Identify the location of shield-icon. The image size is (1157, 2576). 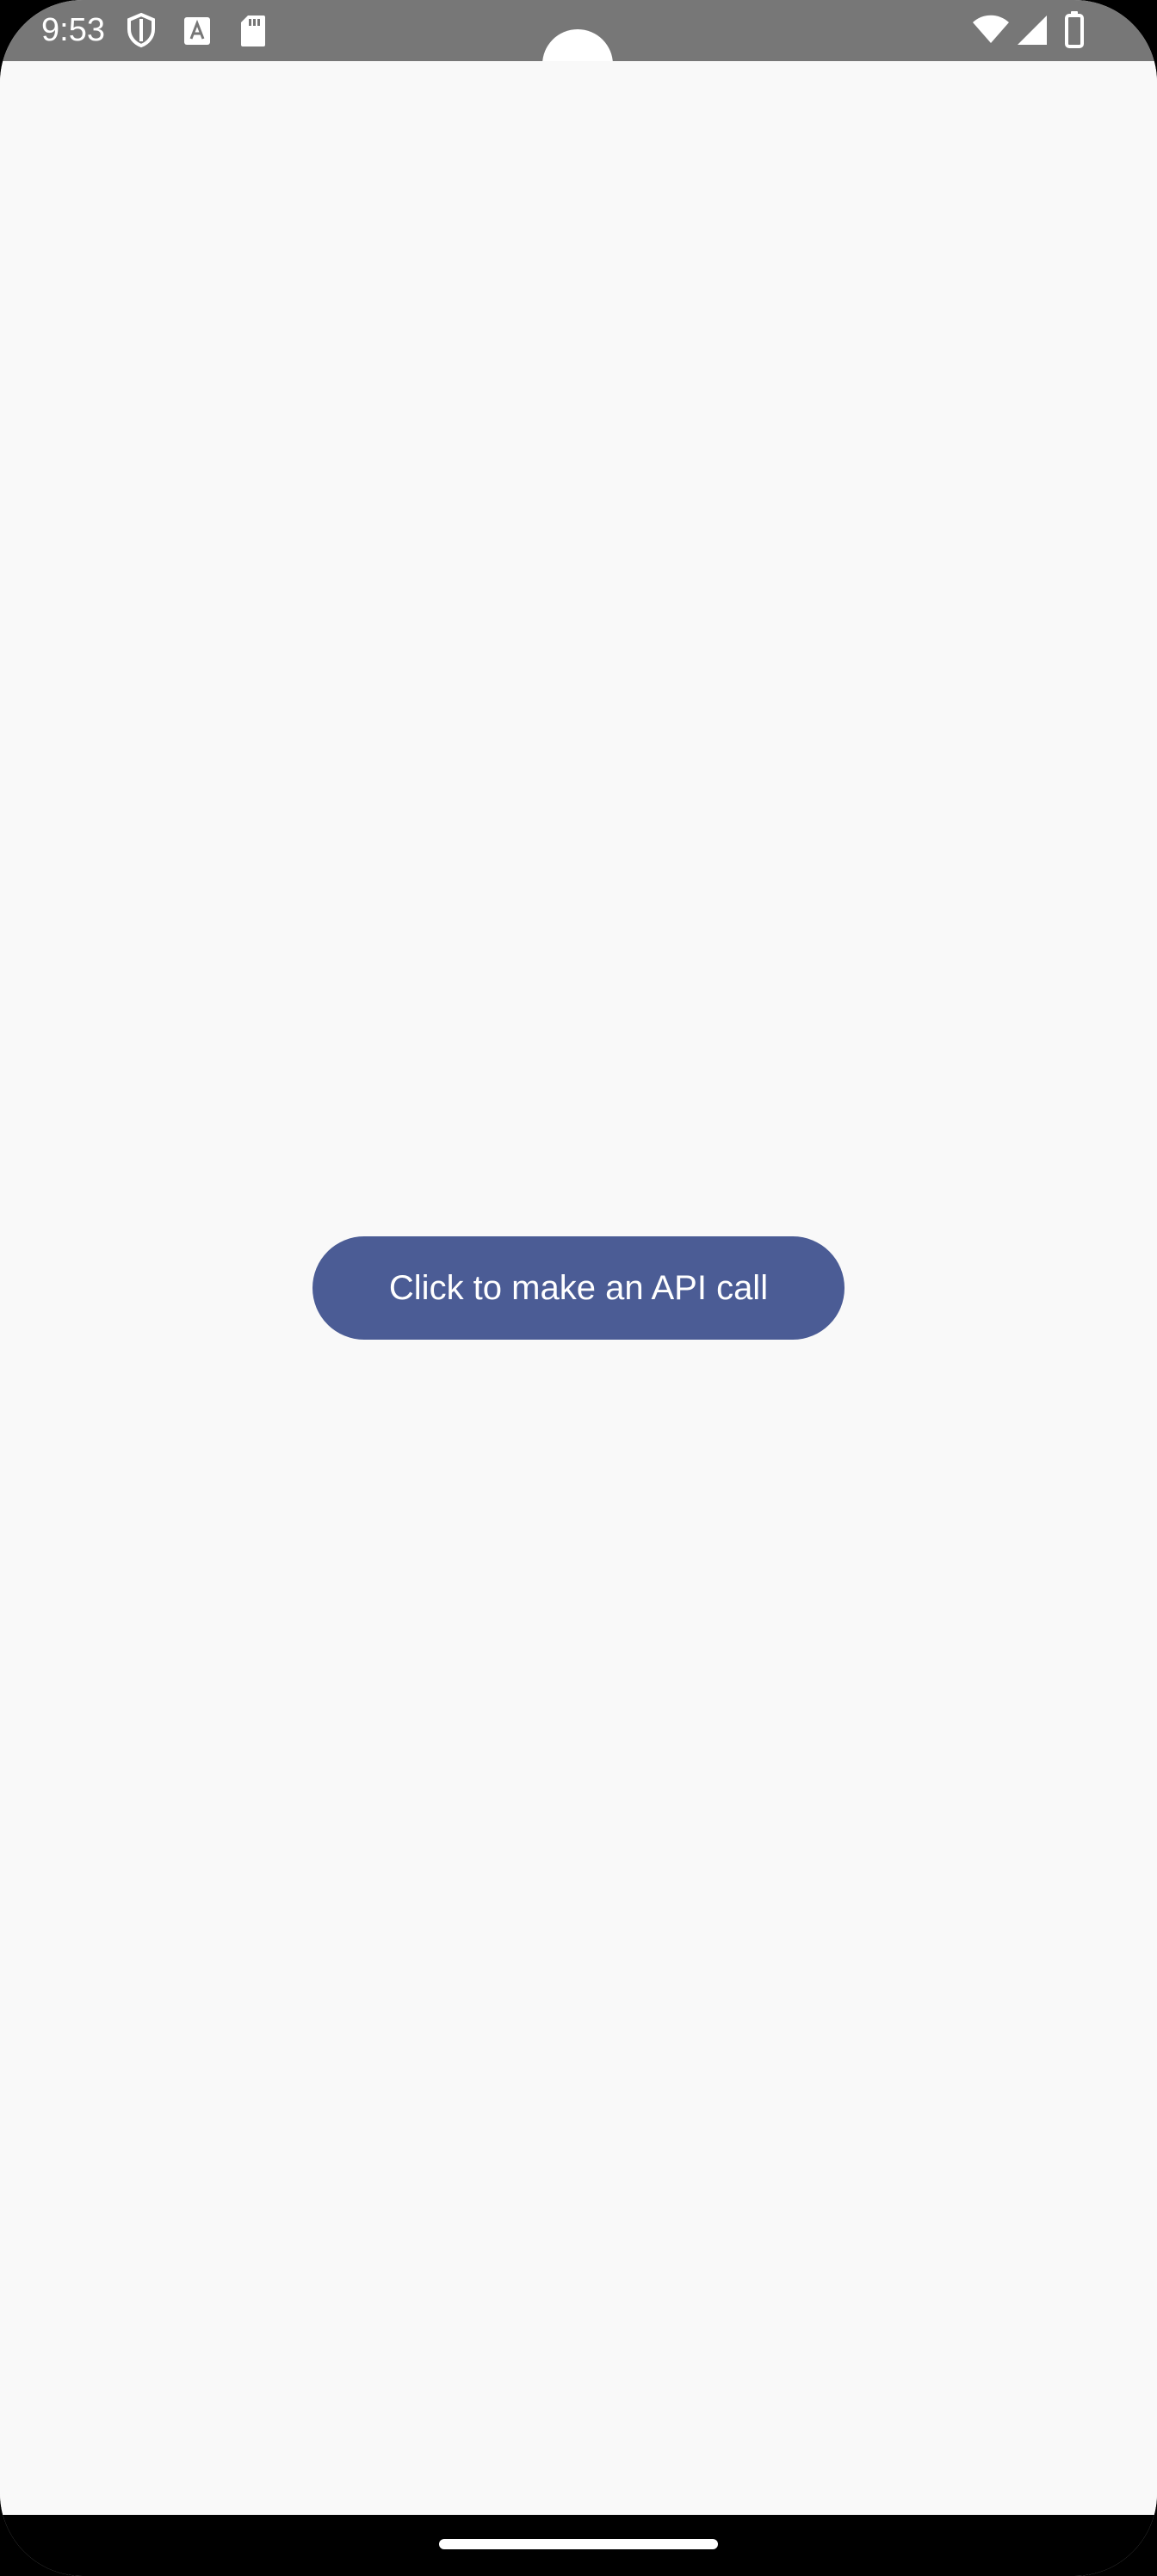
(142, 32).